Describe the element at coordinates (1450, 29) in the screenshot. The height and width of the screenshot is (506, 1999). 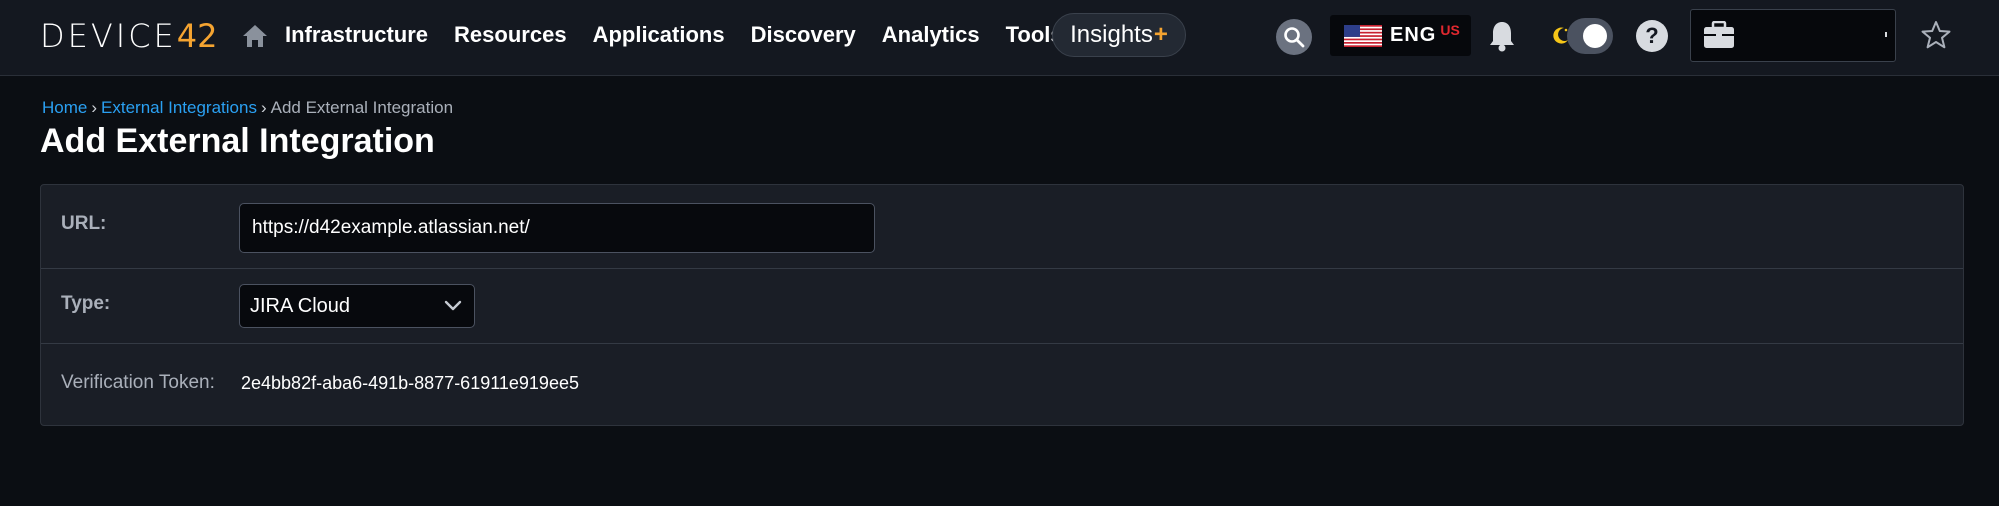
I see `language-region: US` at that location.